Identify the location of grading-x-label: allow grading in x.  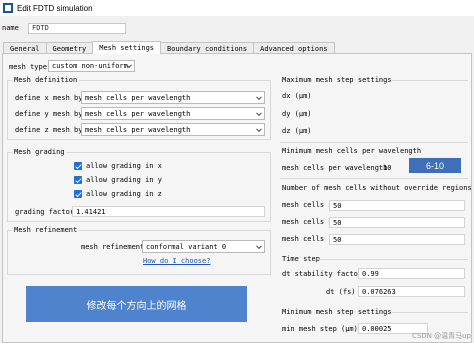
(124, 166).